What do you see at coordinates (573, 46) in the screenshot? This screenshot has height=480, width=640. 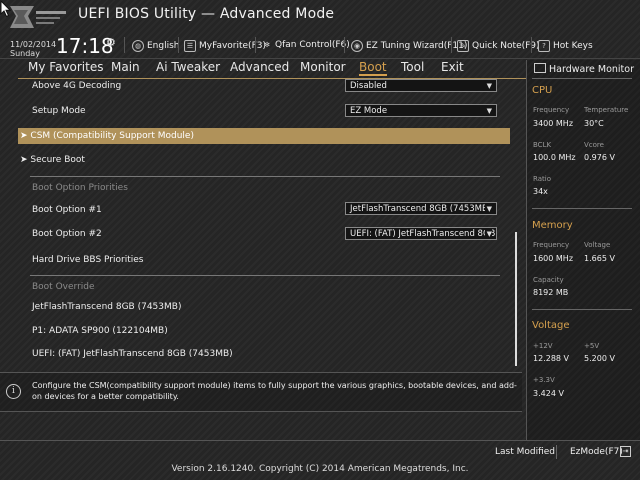 I see `hot-keys-label: Hot Keys` at bounding box center [573, 46].